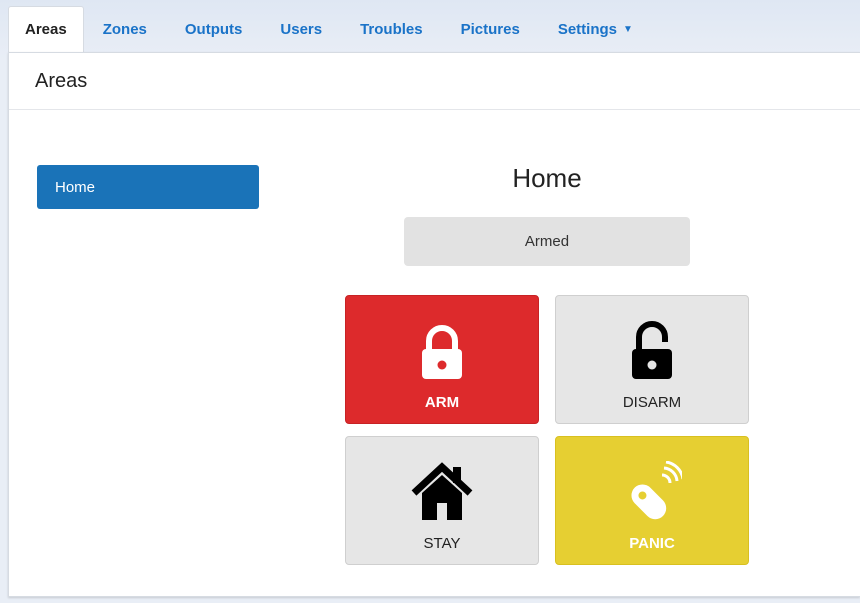 The height and width of the screenshot is (603, 860). What do you see at coordinates (434, 81) in the screenshot?
I see `panel-heading: Areas` at bounding box center [434, 81].